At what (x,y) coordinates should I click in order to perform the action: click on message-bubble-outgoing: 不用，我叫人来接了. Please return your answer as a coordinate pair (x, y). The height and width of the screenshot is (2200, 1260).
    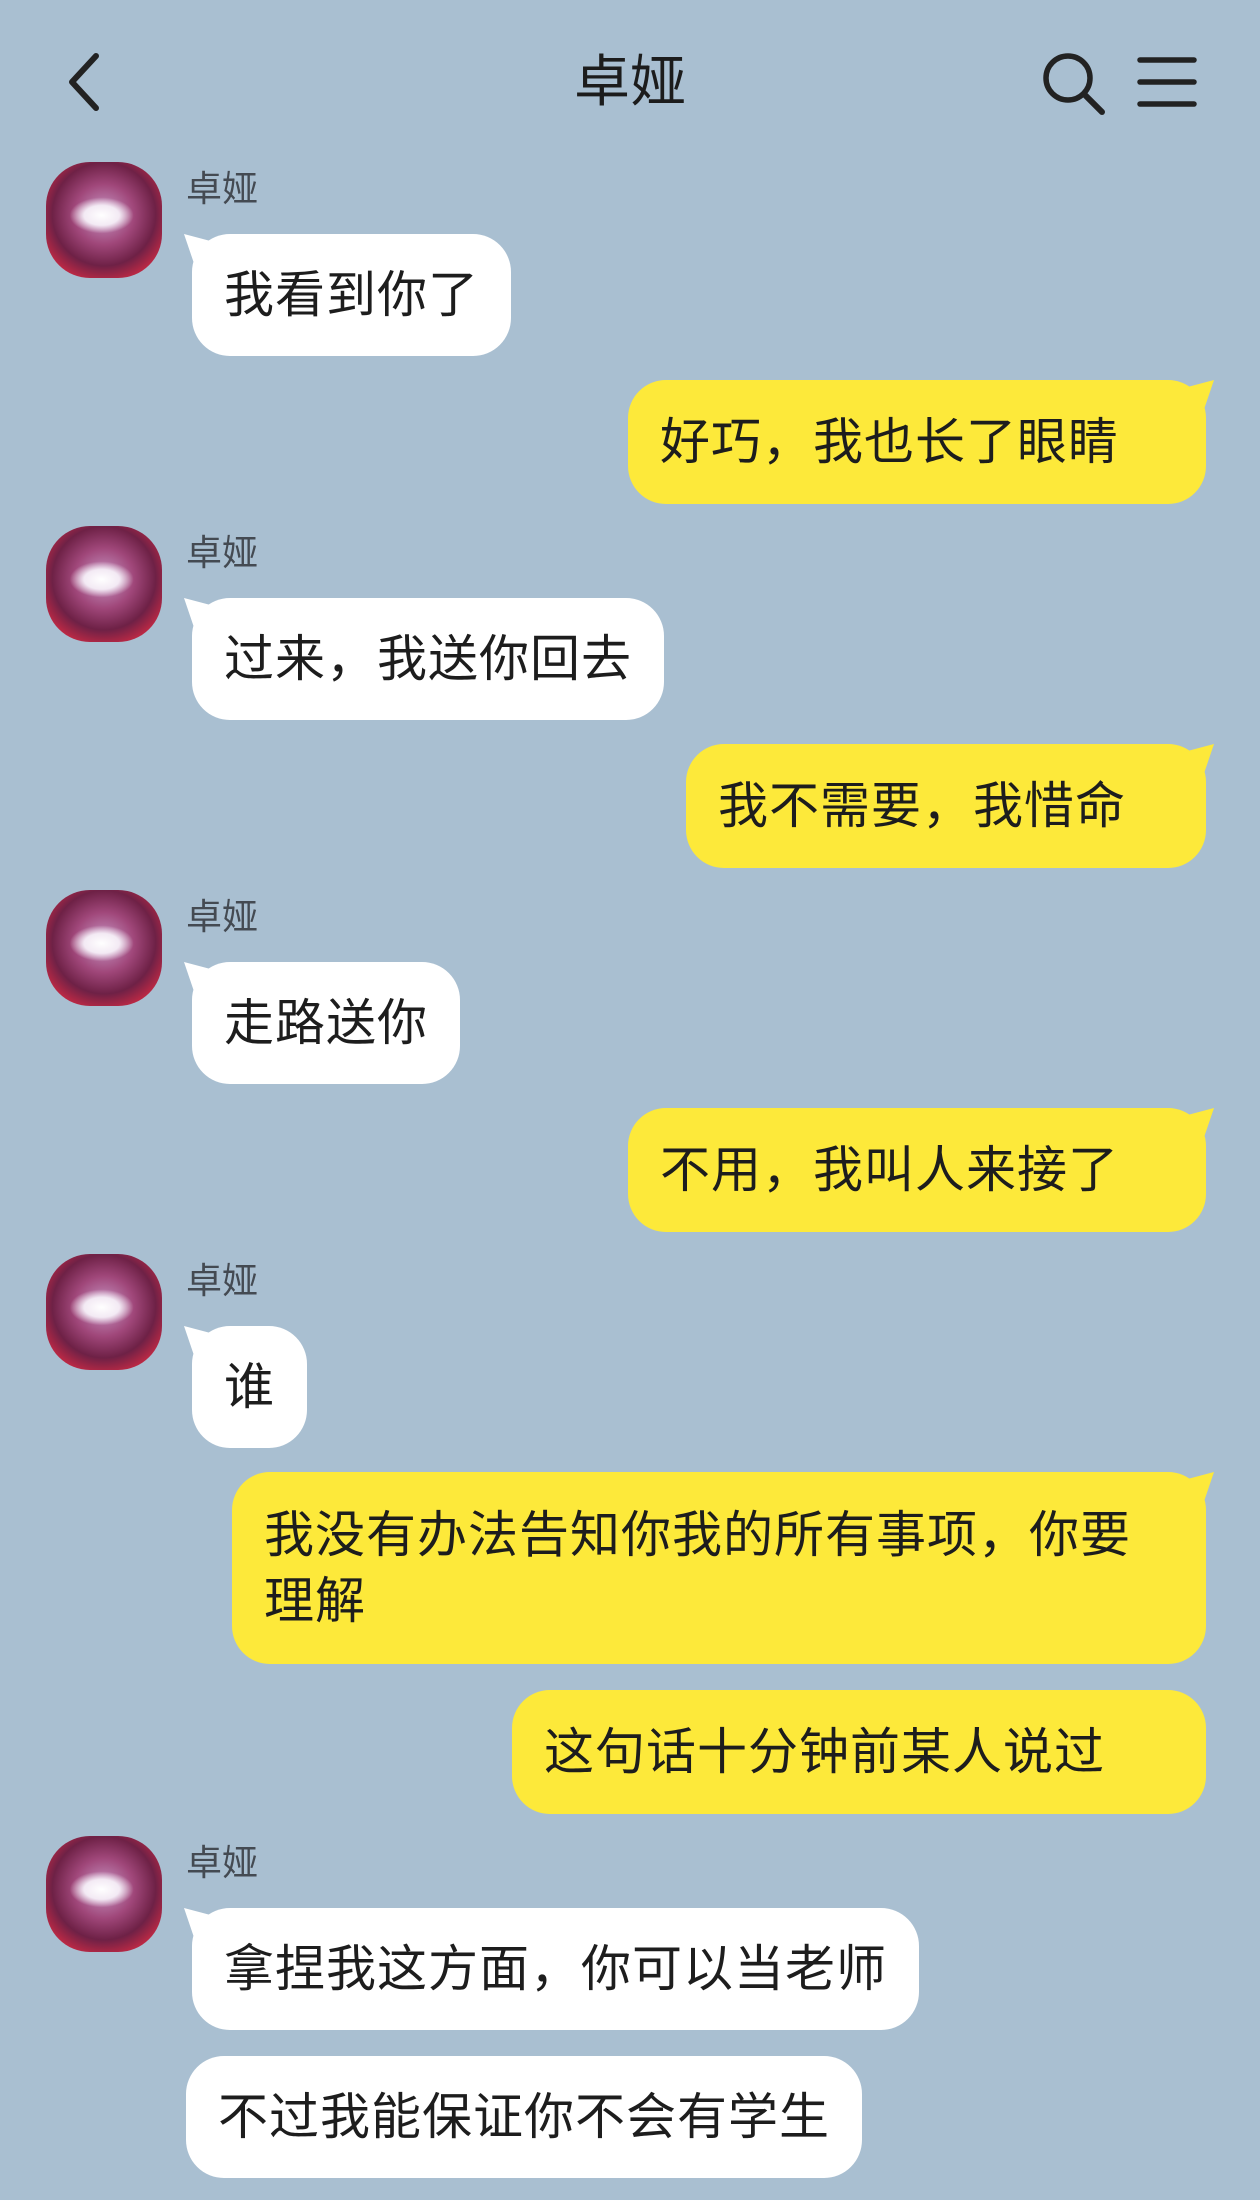
    Looking at the image, I should click on (917, 1170).